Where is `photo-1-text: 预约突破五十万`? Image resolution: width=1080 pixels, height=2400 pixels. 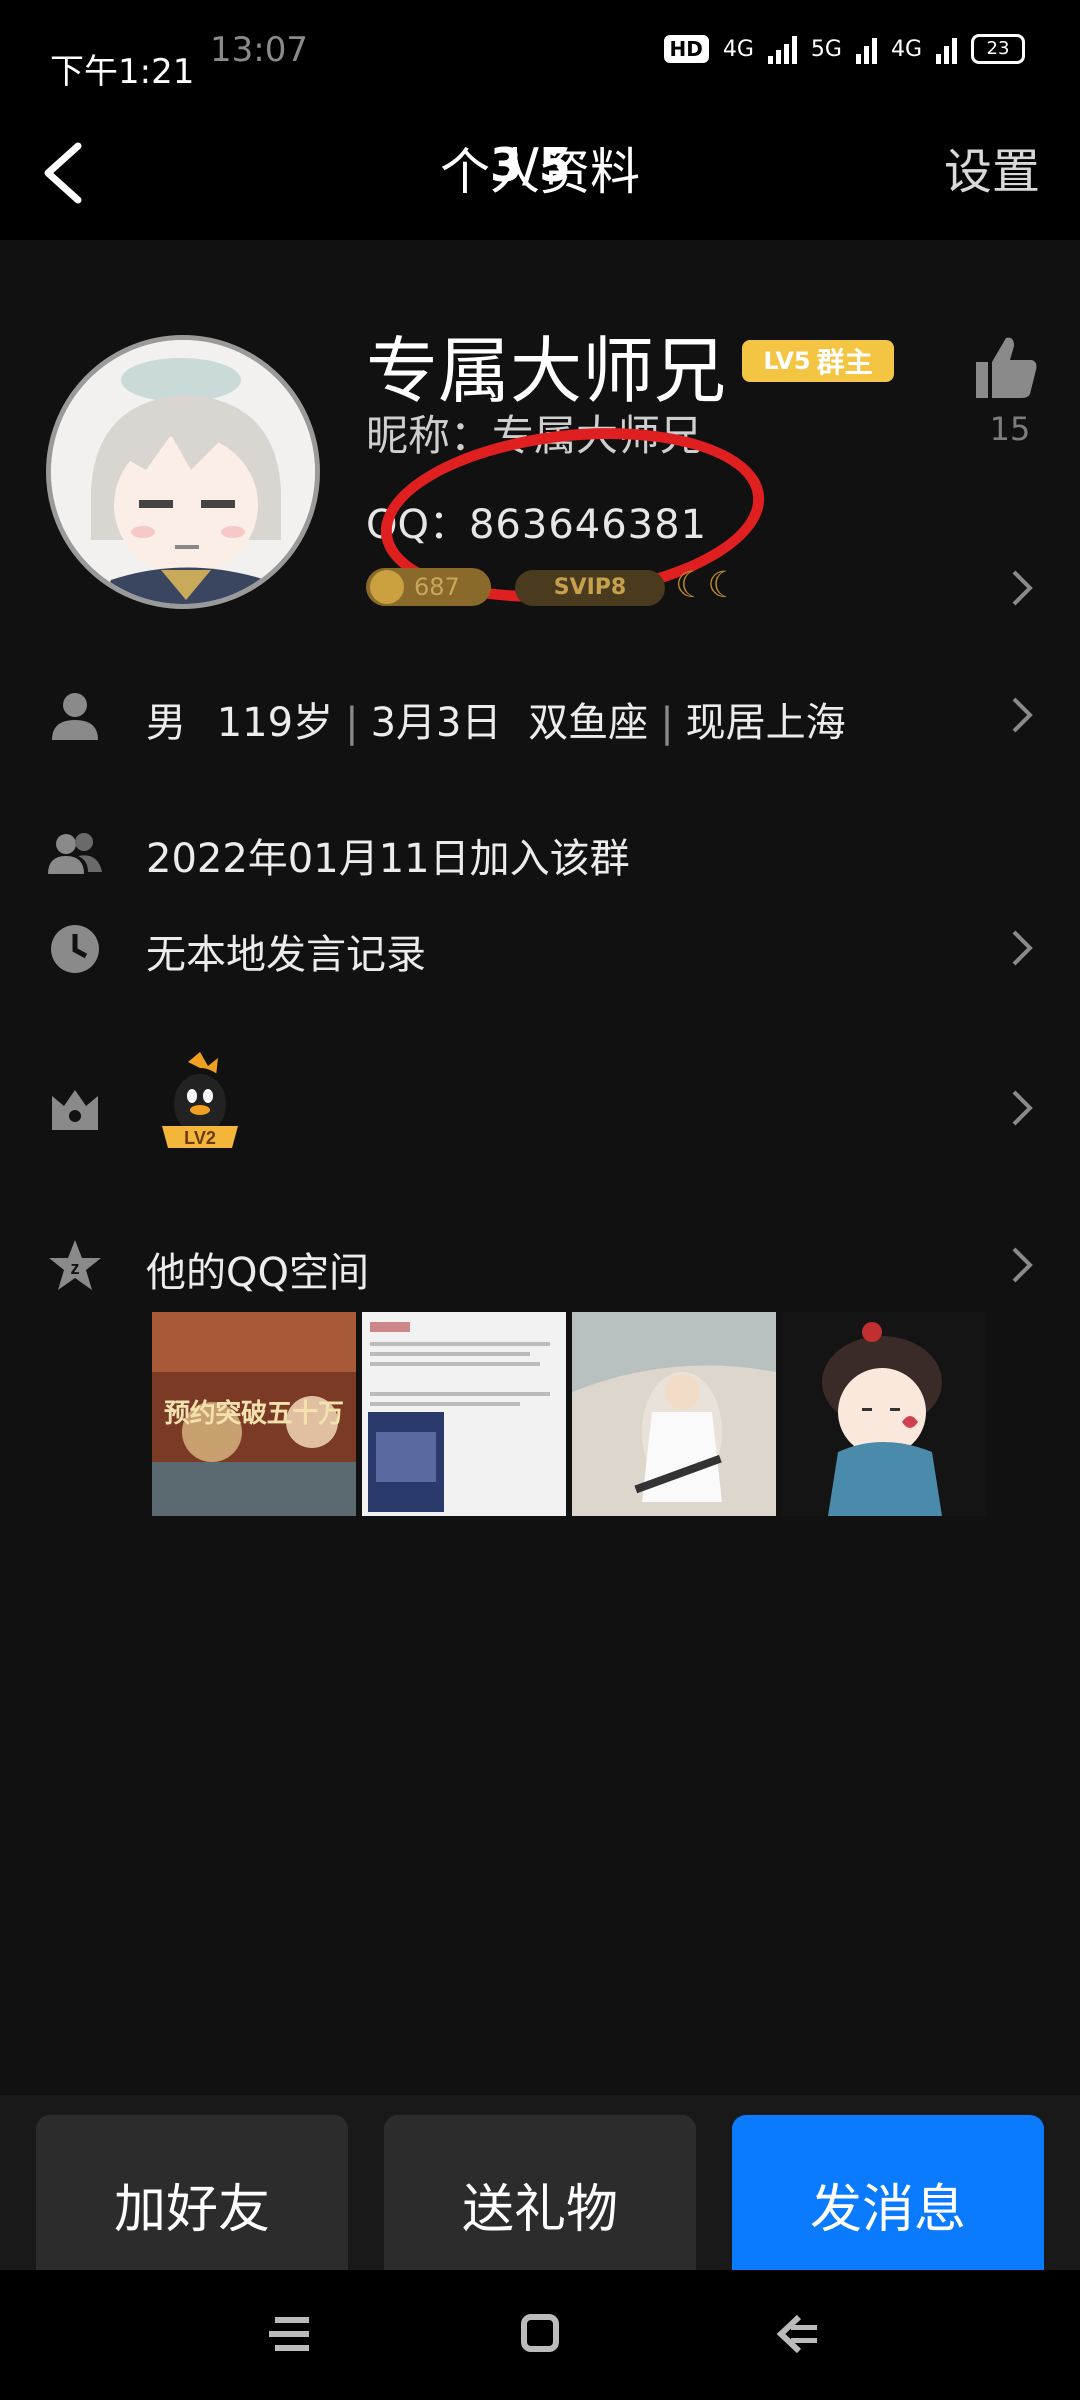
photo-1-text: 预约突破五十万 is located at coordinates (254, 1413).